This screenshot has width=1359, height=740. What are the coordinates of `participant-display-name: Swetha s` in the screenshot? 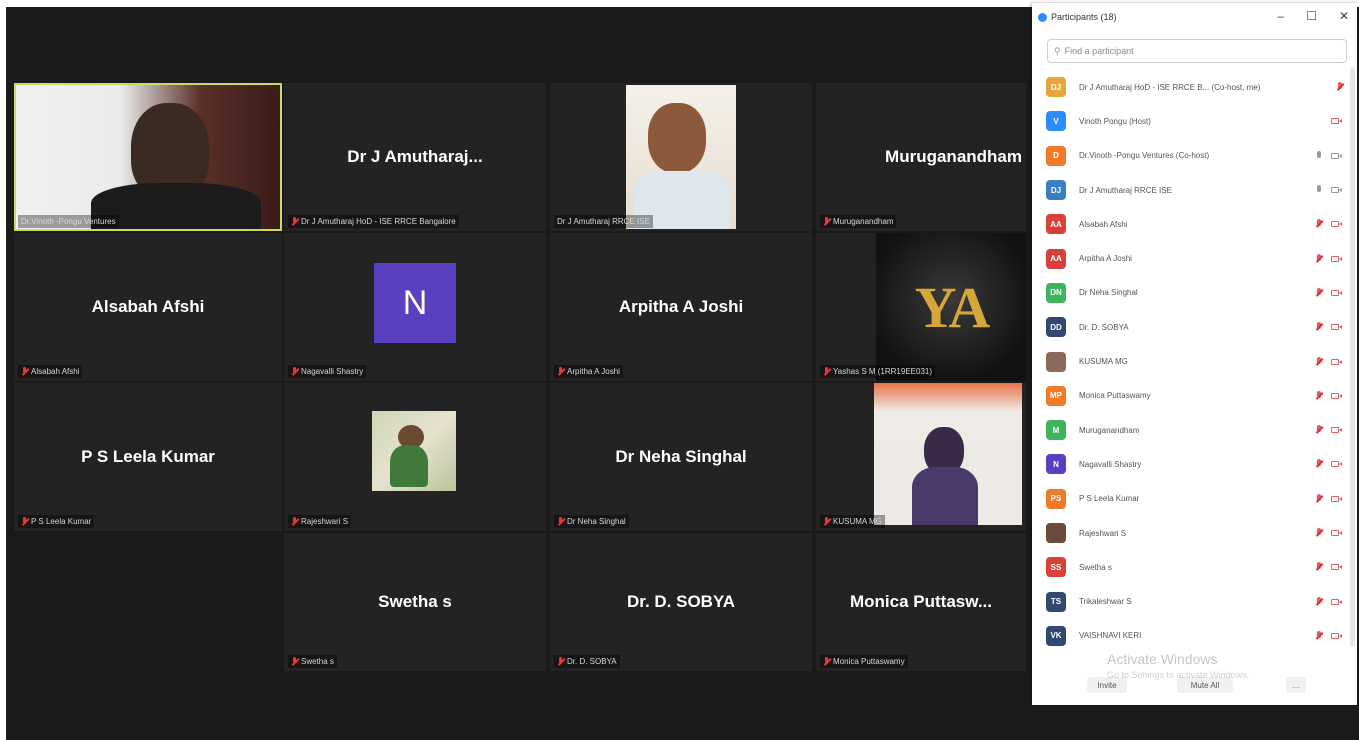 It's located at (415, 601).